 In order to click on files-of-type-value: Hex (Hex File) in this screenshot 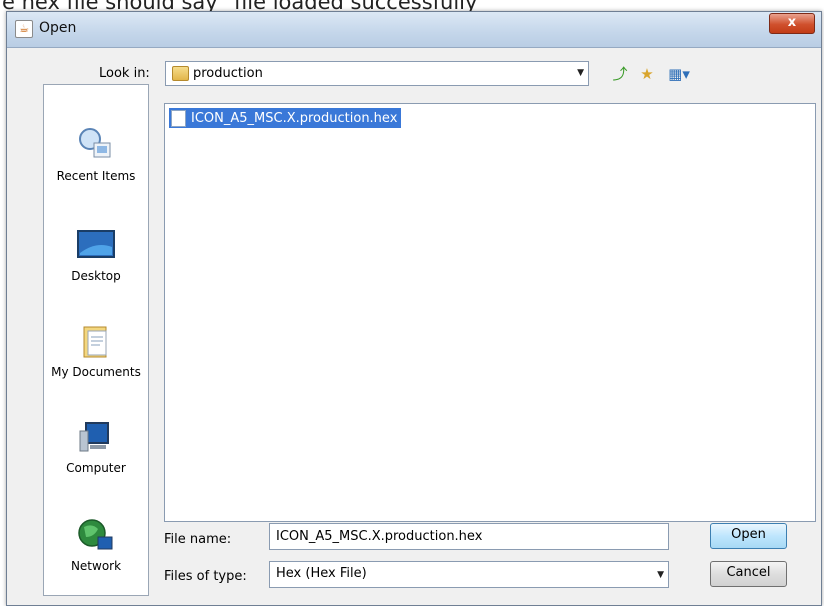, I will do `click(321, 573)`.